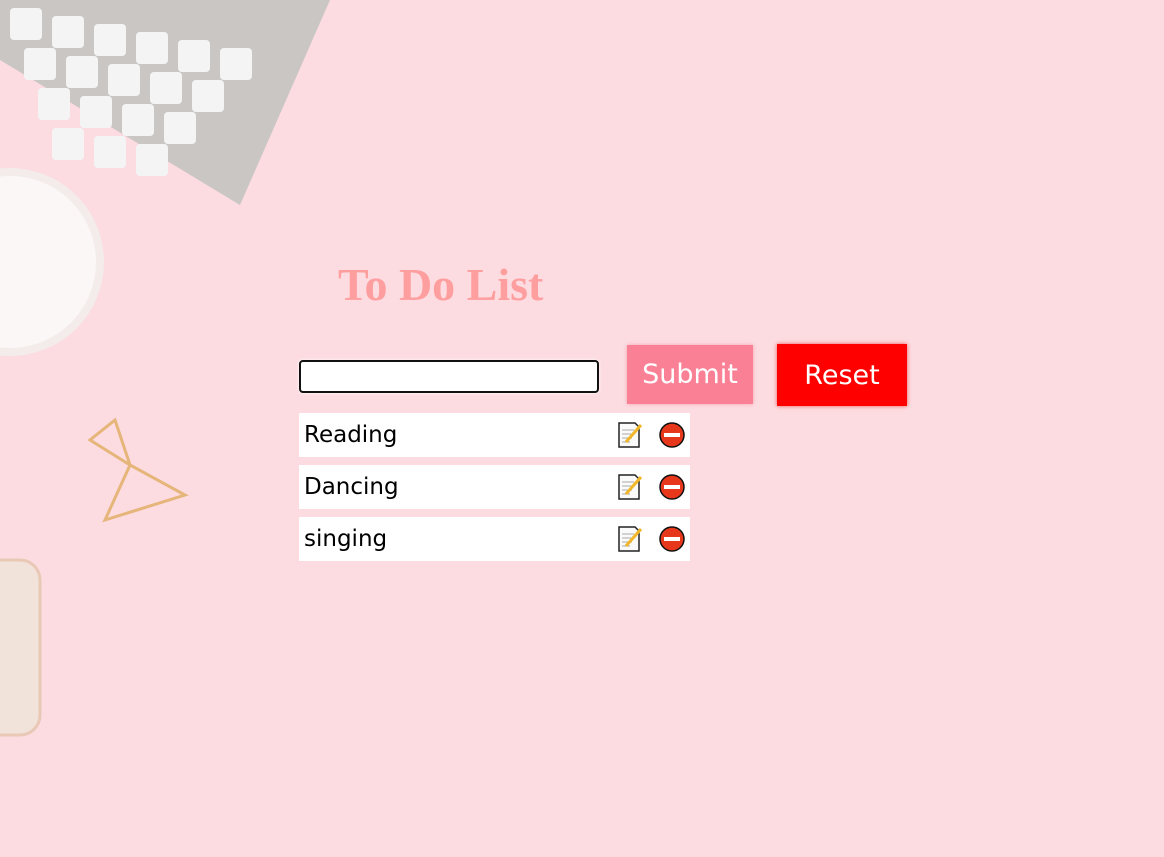 This screenshot has height=857, width=1164. What do you see at coordinates (494, 539) in the screenshot?
I see `todo-item: singing` at bounding box center [494, 539].